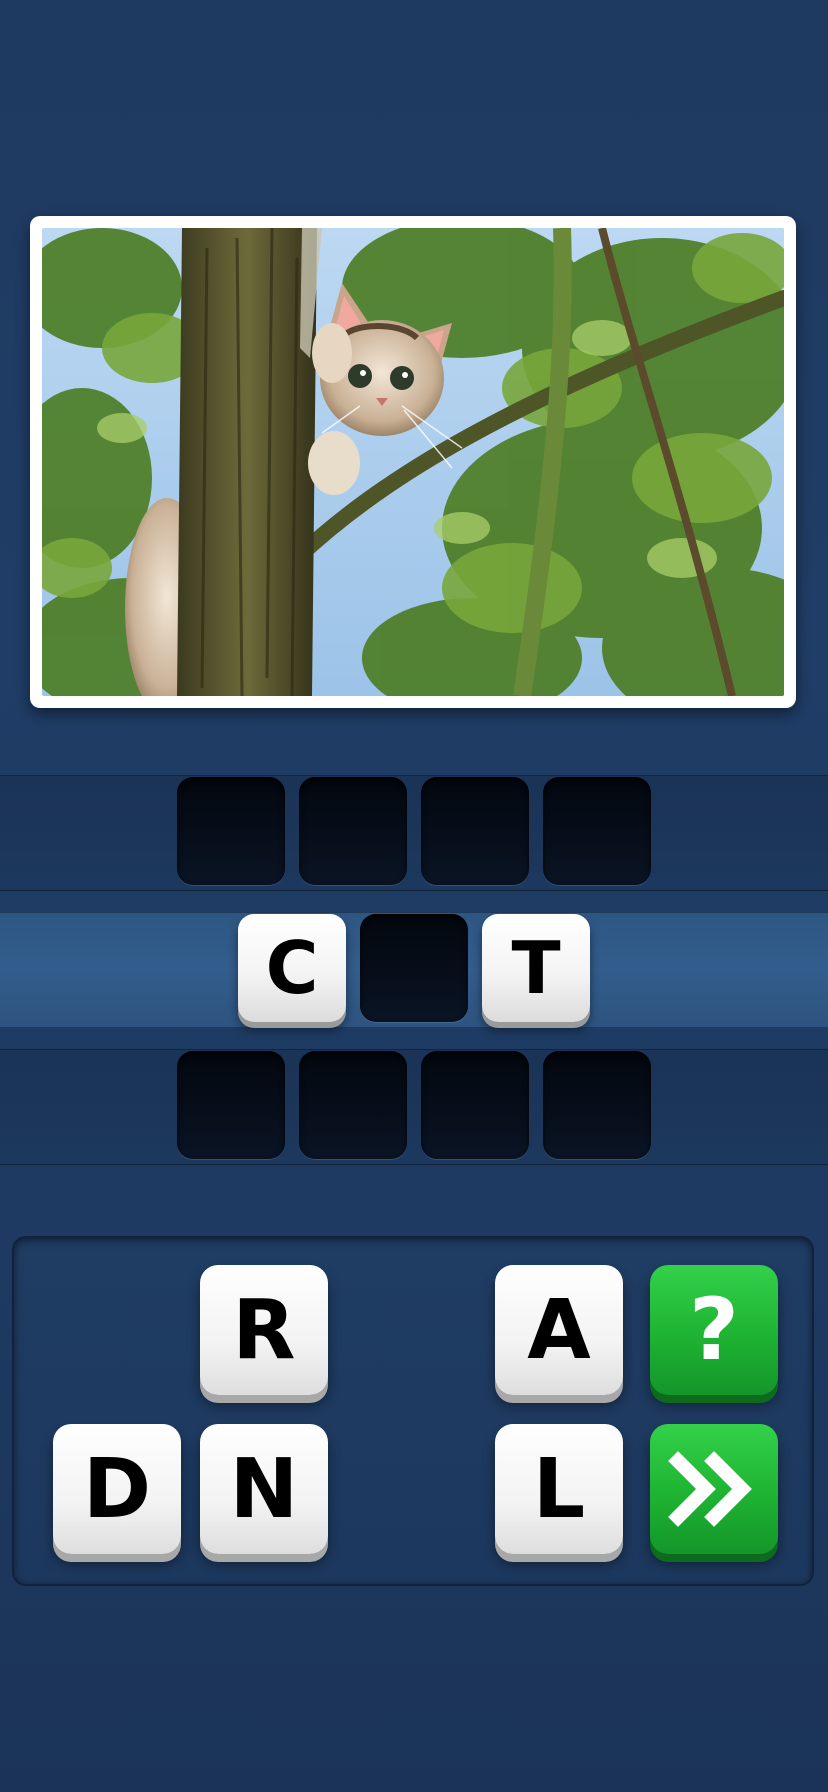  What do you see at coordinates (264, 1330) in the screenshot?
I see `letter-key-r: R` at bounding box center [264, 1330].